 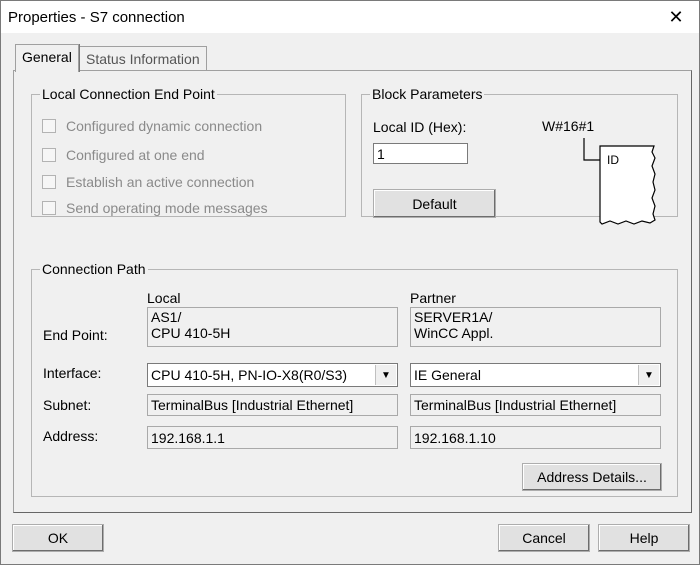 What do you see at coordinates (420, 127) in the screenshot?
I see `local-id-label: Local ID (Hex):` at bounding box center [420, 127].